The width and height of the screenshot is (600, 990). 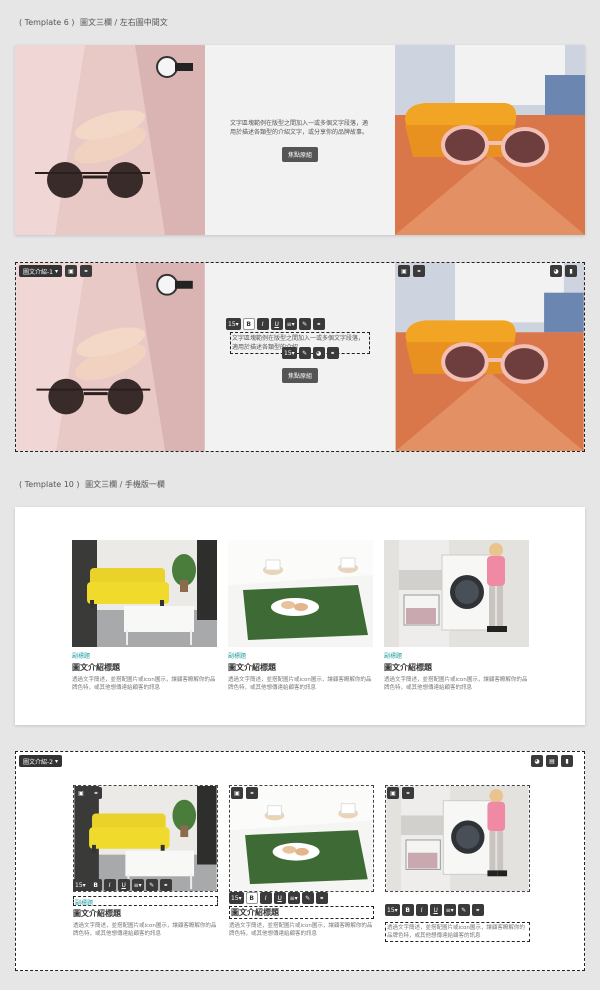 I want to click on block-tag-label: 圖文介紹-1, so click(x=38, y=272).